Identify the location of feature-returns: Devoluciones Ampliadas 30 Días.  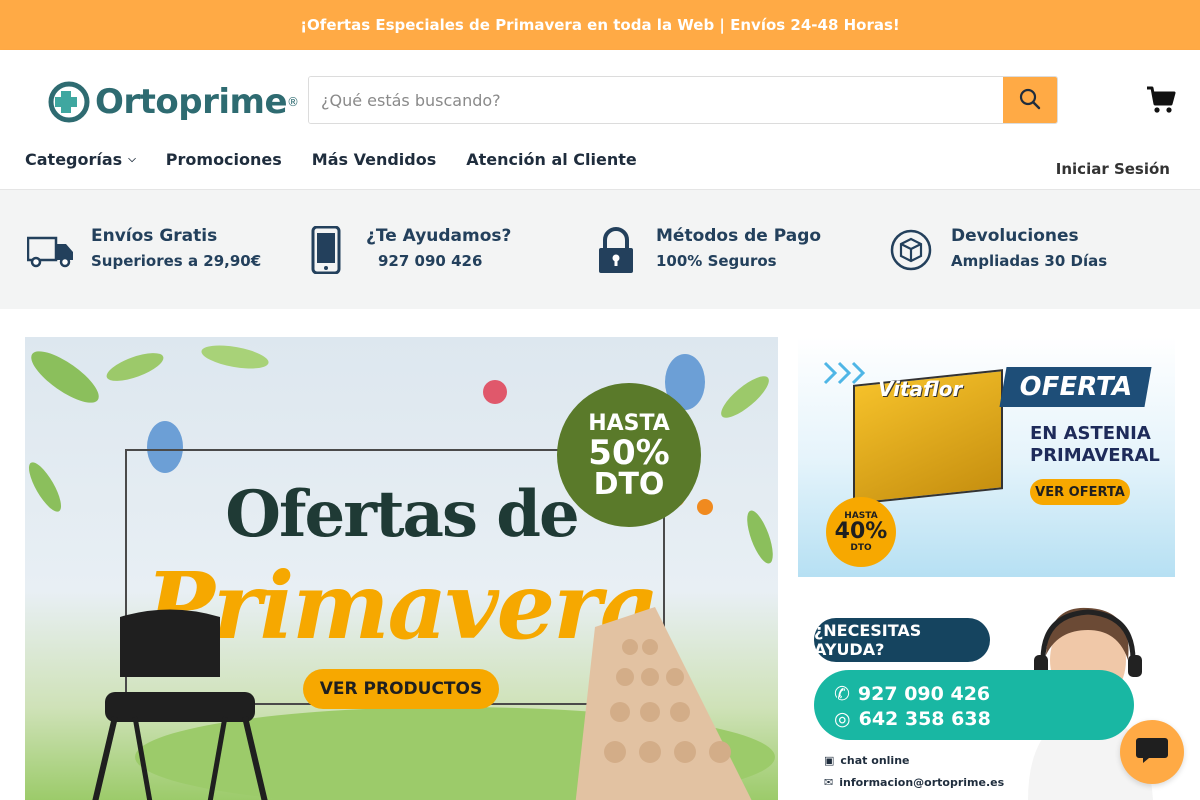
(996, 250).